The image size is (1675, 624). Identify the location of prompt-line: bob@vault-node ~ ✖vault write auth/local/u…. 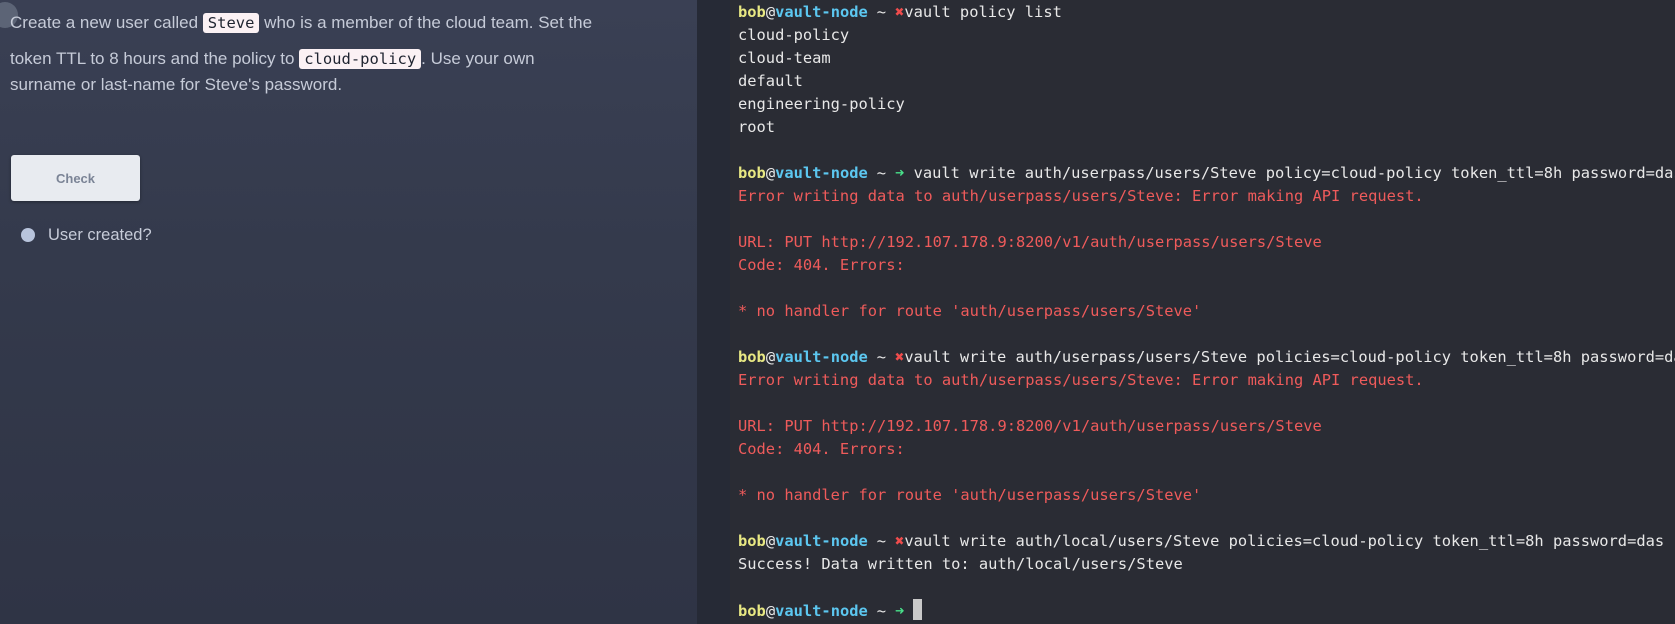
(1201, 541).